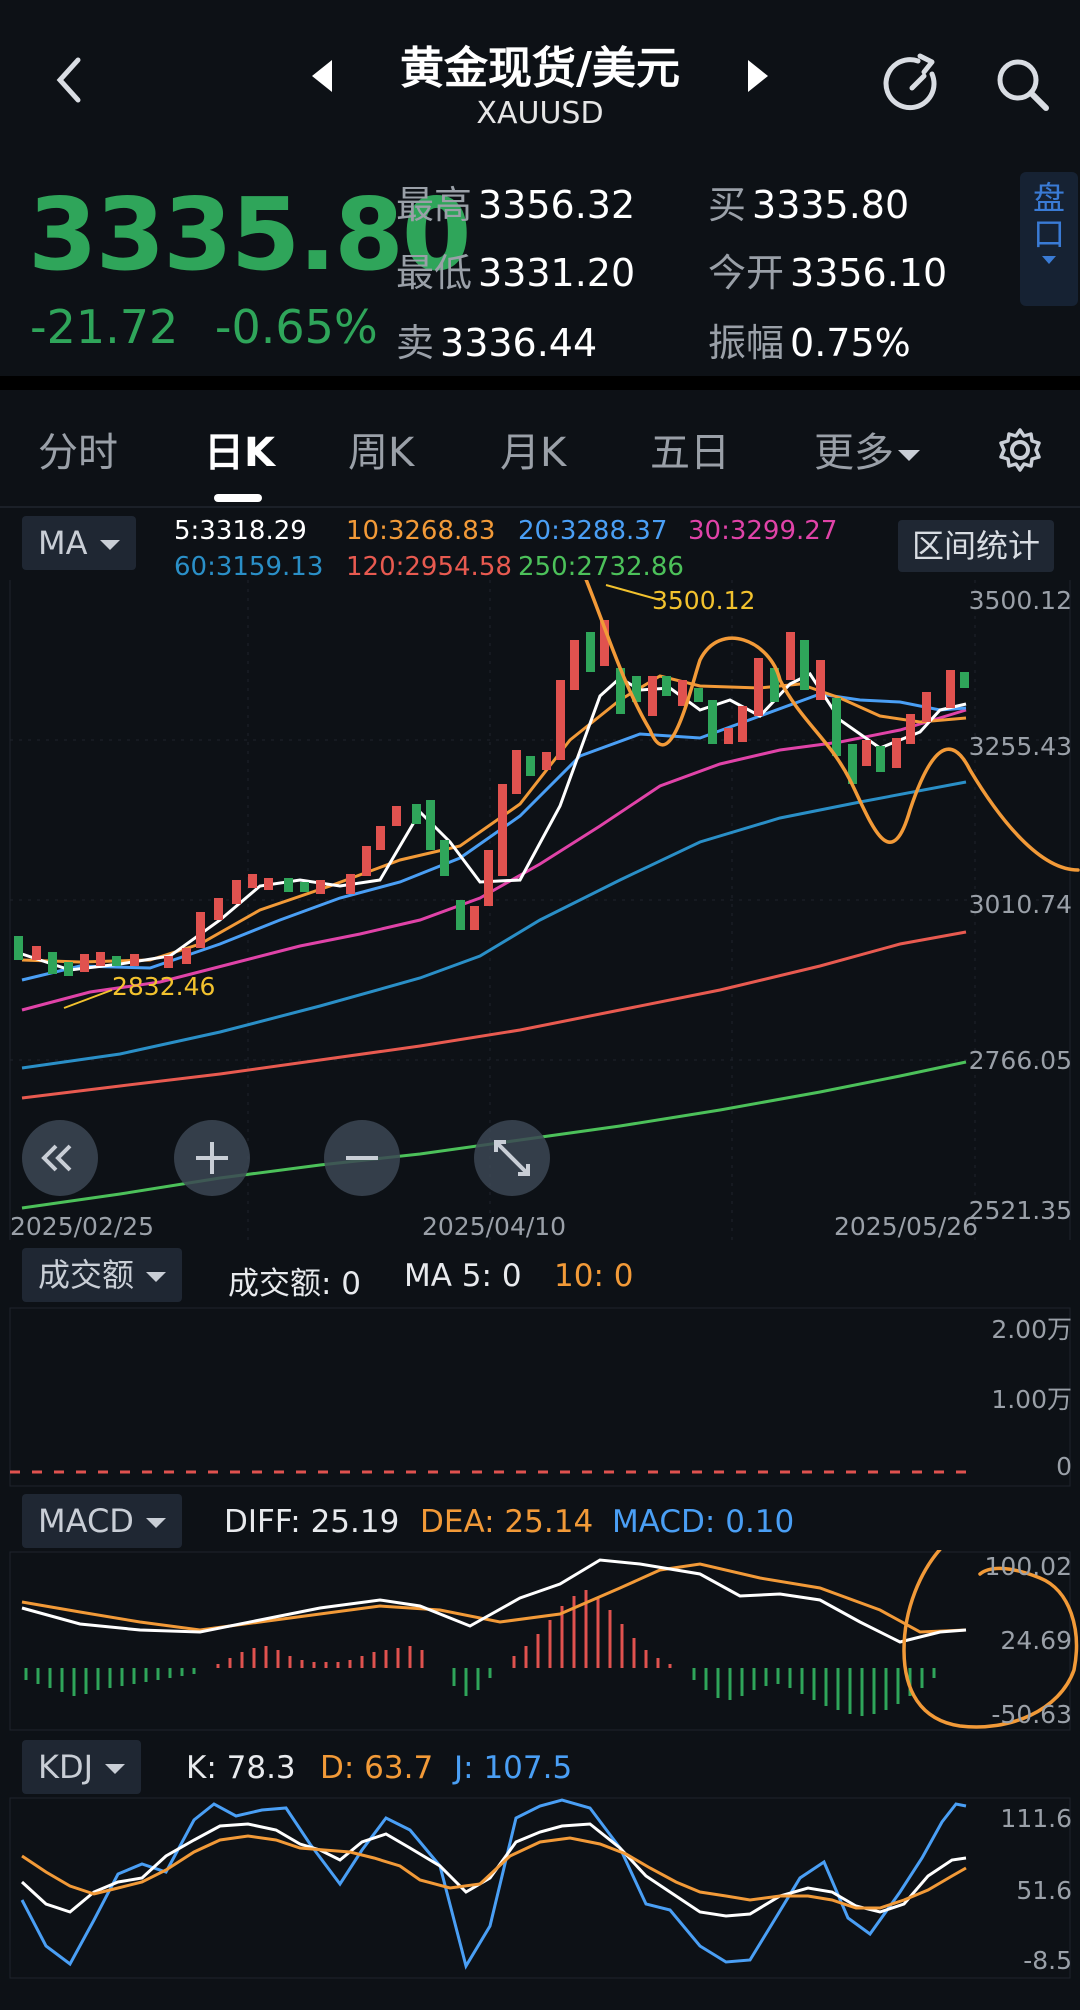  What do you see at coordinates (533, 449) in the screenshot?
I see `tab-monthly-k: 月K` at bounding box center [533, 449].